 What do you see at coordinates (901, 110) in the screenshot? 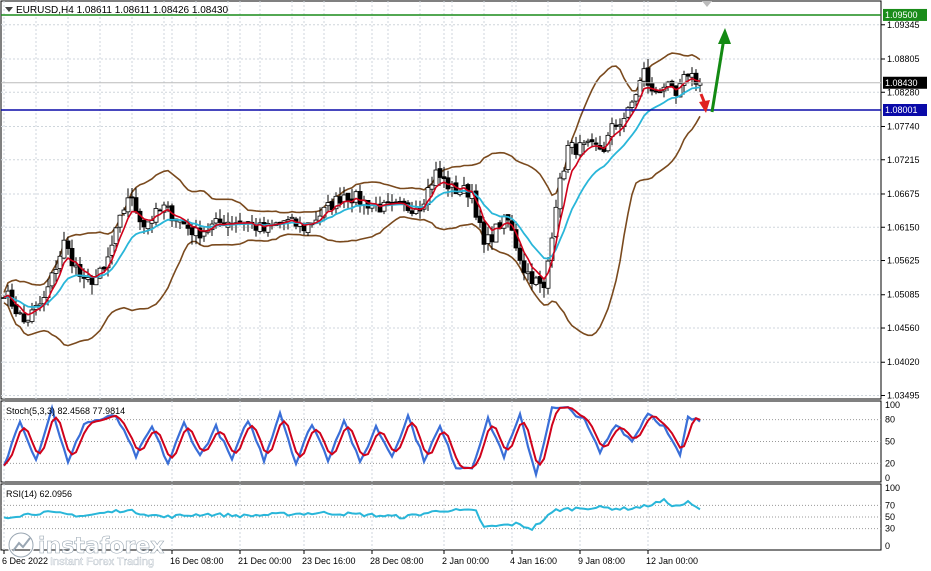
I see `support-tag-label: 1.08001` at bounding box center [901, 110].